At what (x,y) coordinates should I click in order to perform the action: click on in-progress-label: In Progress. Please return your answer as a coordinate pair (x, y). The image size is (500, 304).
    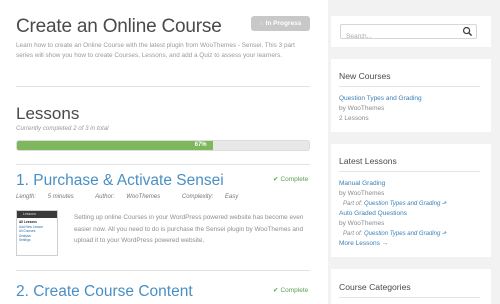
    Looking at the image, I should click on (283, 23).